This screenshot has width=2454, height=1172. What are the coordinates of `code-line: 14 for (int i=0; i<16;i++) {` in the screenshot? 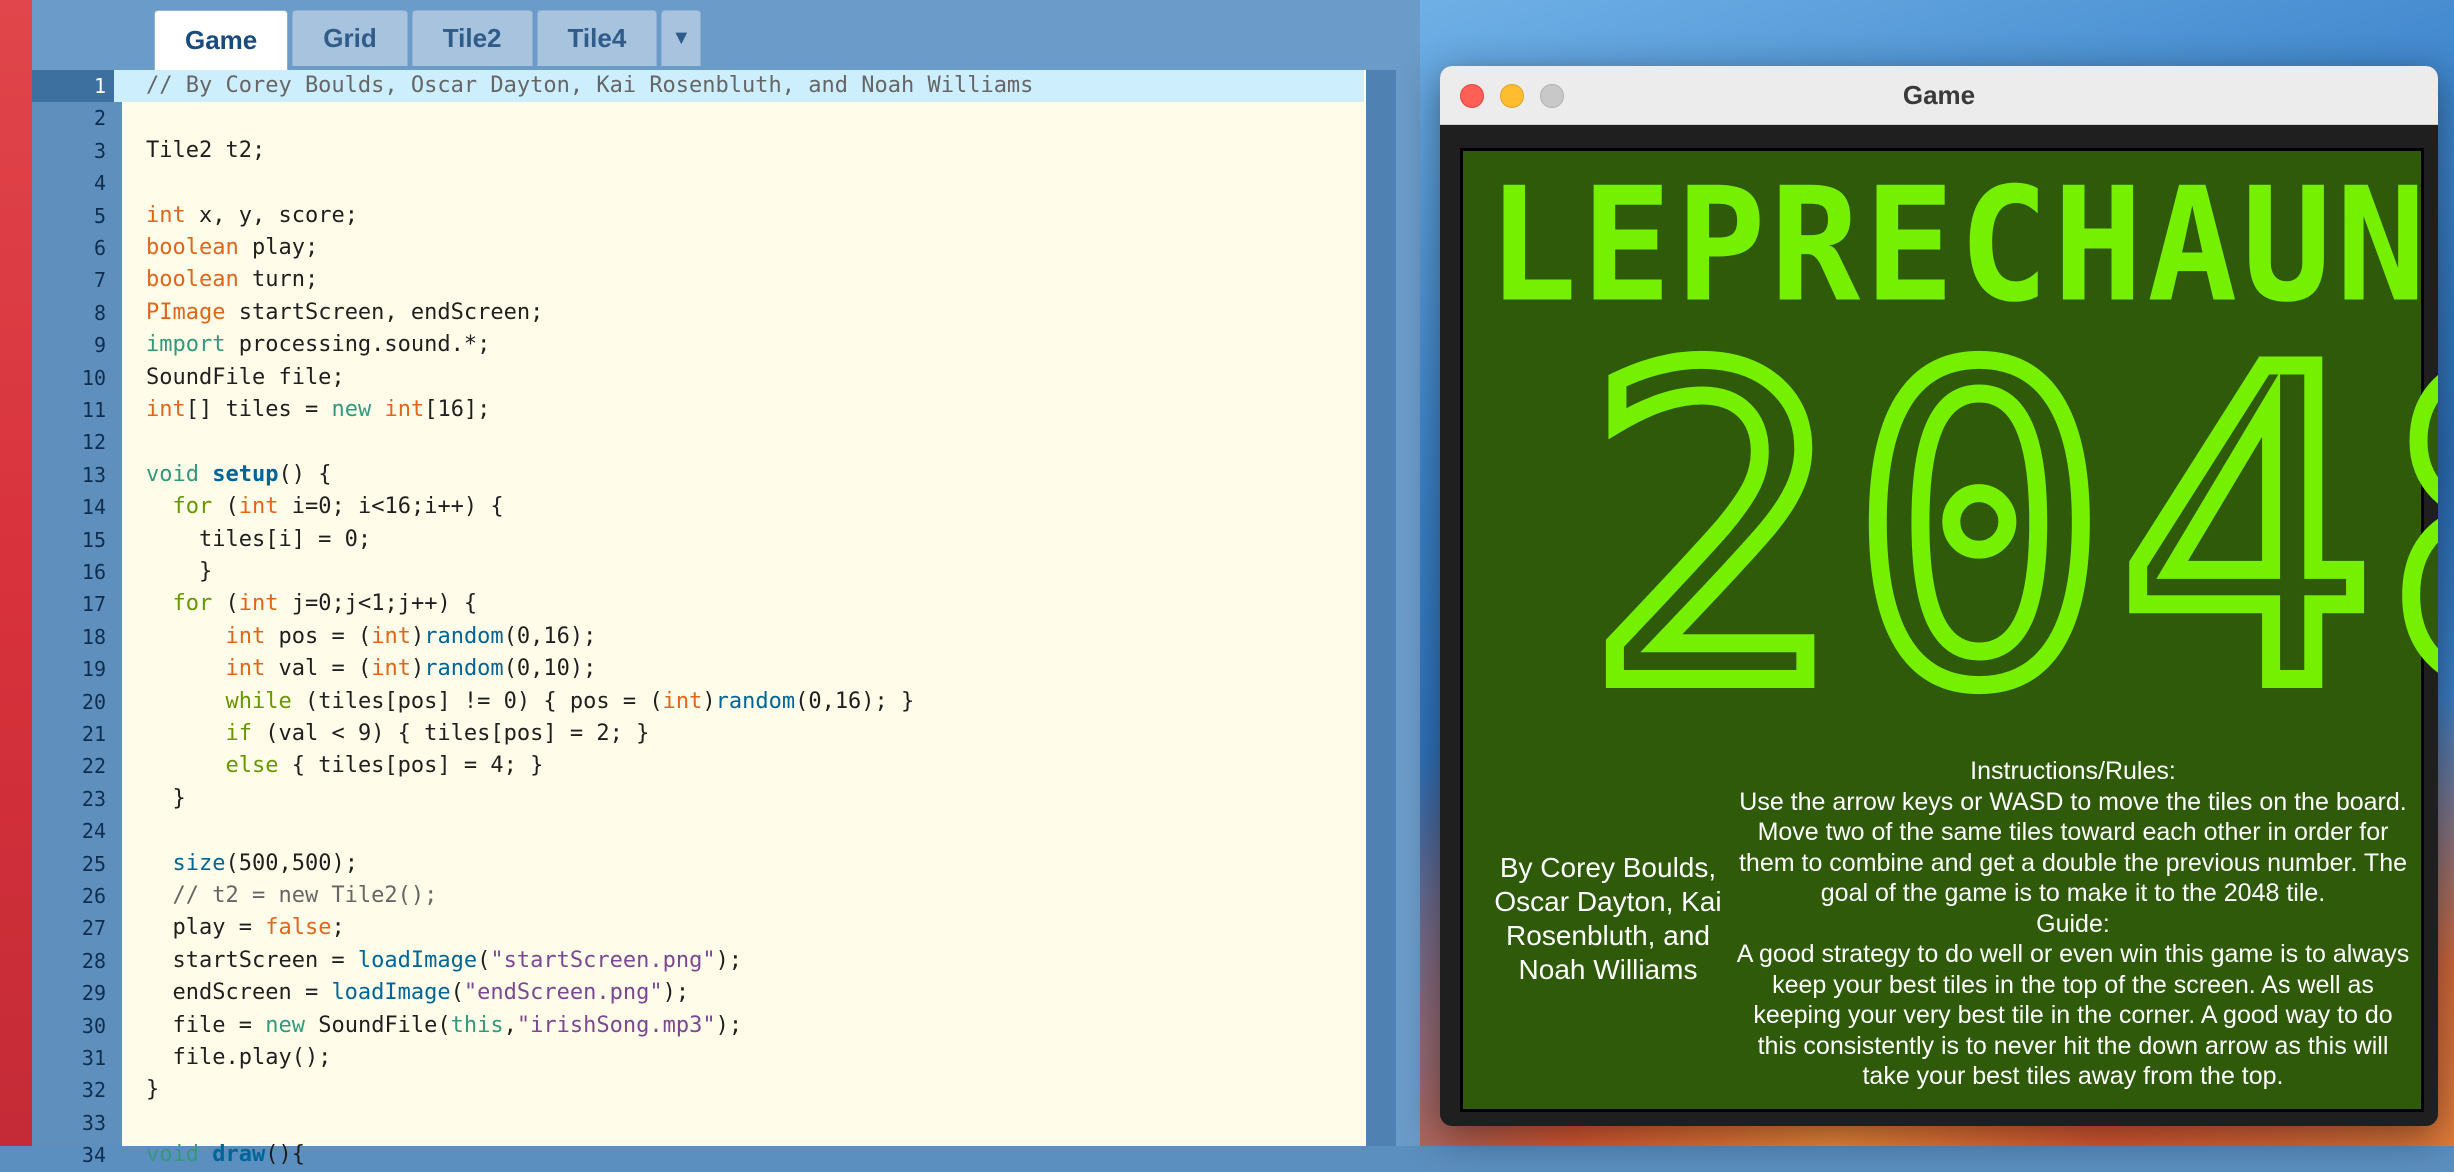 It's located at (698, 507).